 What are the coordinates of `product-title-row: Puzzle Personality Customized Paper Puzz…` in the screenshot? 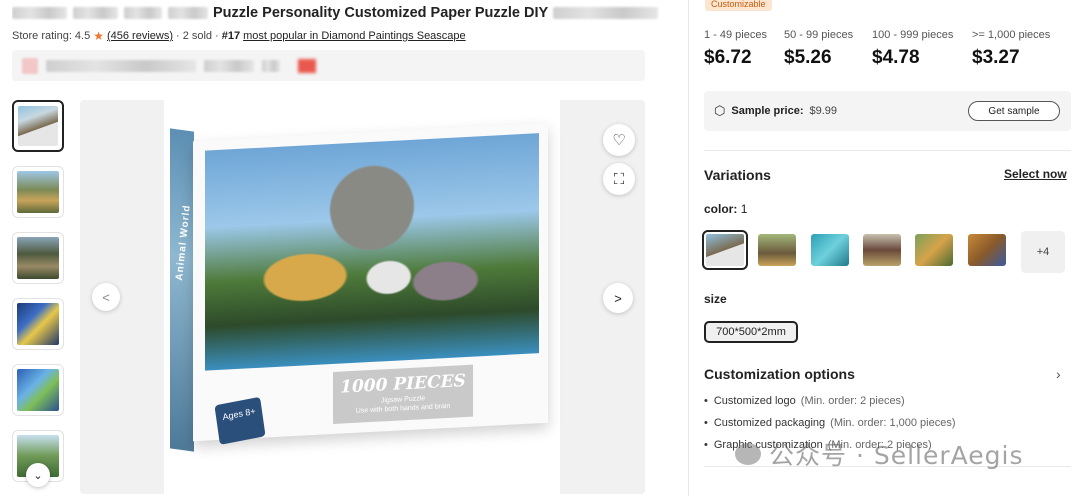 It's located at (342, 13).